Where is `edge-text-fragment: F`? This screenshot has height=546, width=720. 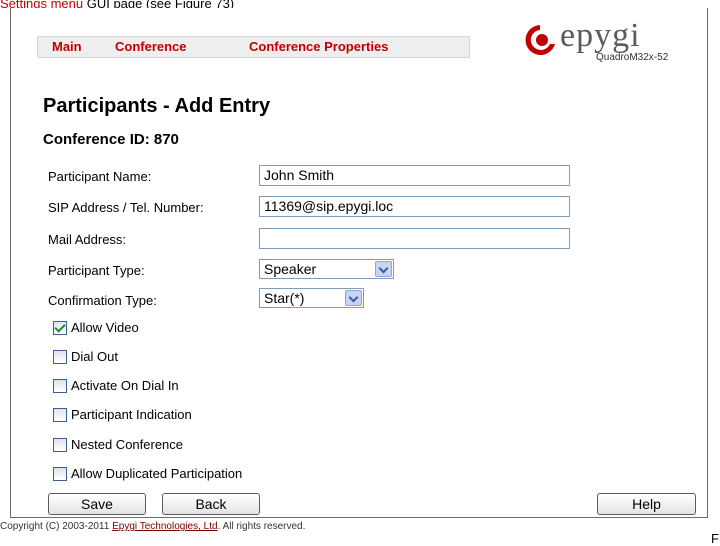
edge-text-fragment: F is located at coordinates (715, 538).